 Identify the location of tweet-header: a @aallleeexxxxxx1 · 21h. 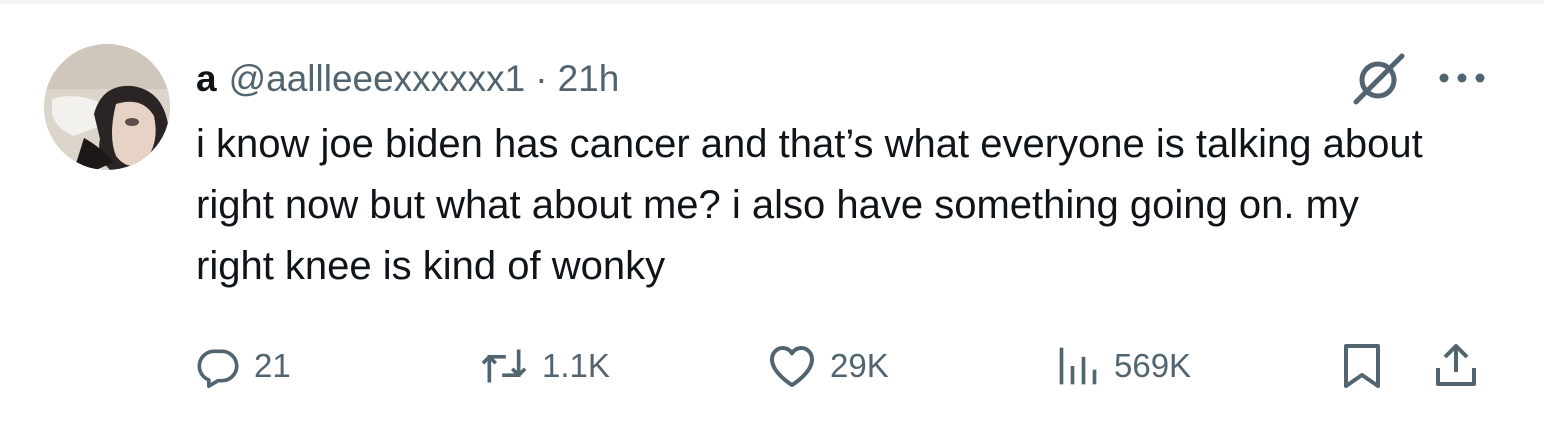
(407, 79).